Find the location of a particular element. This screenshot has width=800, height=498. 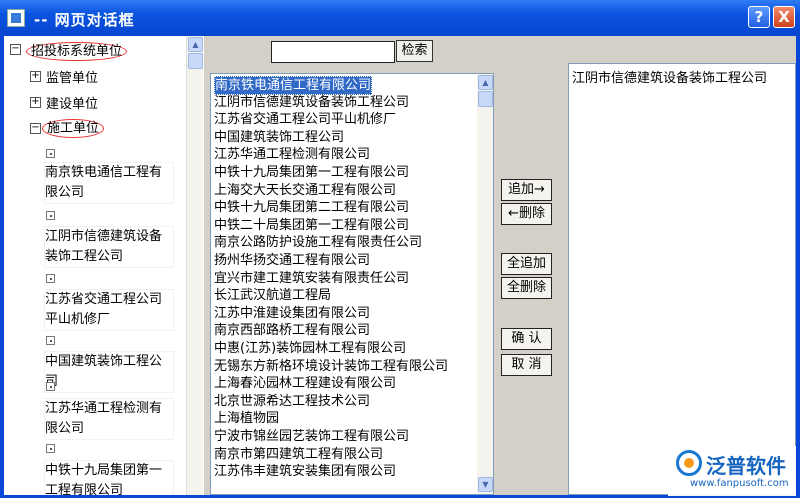

watermark-logo: 泛普软件 www.fanpusoft.com is located at coordinates (732, 471).